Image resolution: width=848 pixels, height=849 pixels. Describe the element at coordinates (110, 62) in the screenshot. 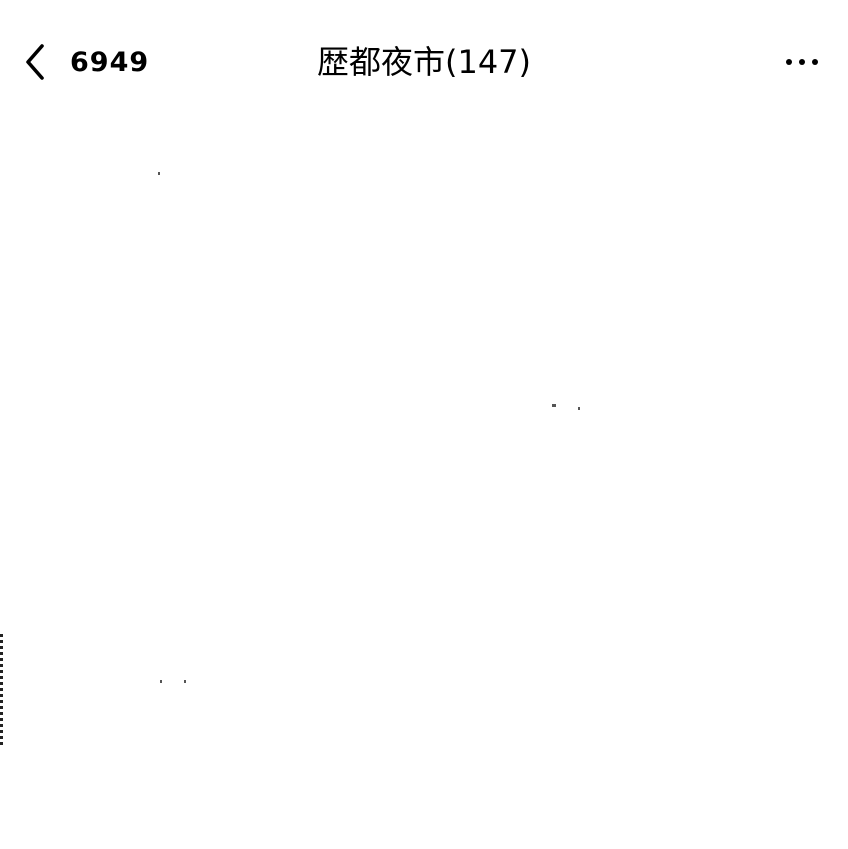

I see `unread-count: 6949` at that location.